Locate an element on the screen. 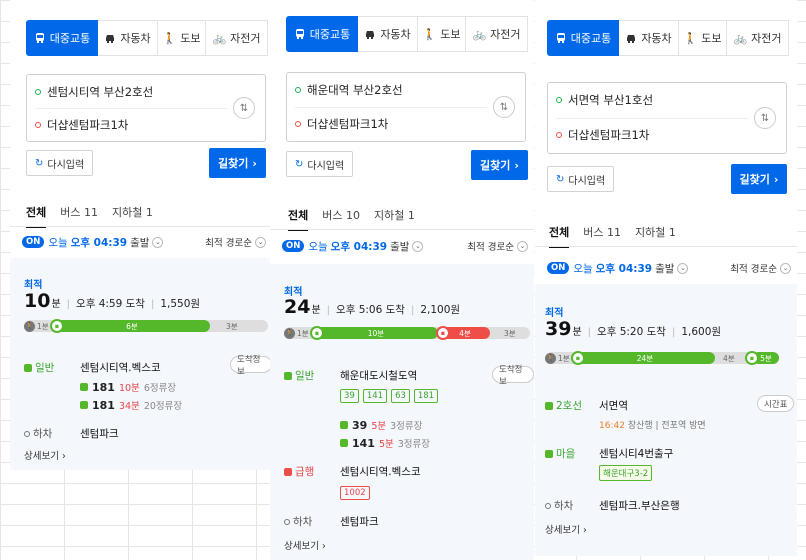  subway-direction: 장산행 | 전포역 방면 is located at coordinates (666, 426).